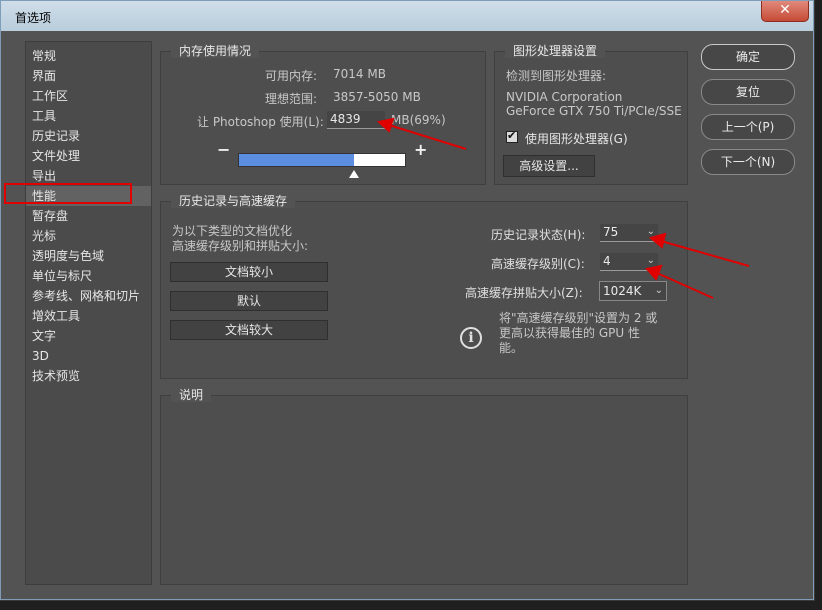  What do you see at coordinates (88, 136) in the screenshot?
I see `sidebar-item-history-log: 历史记录` at bounding box center [88, 136].